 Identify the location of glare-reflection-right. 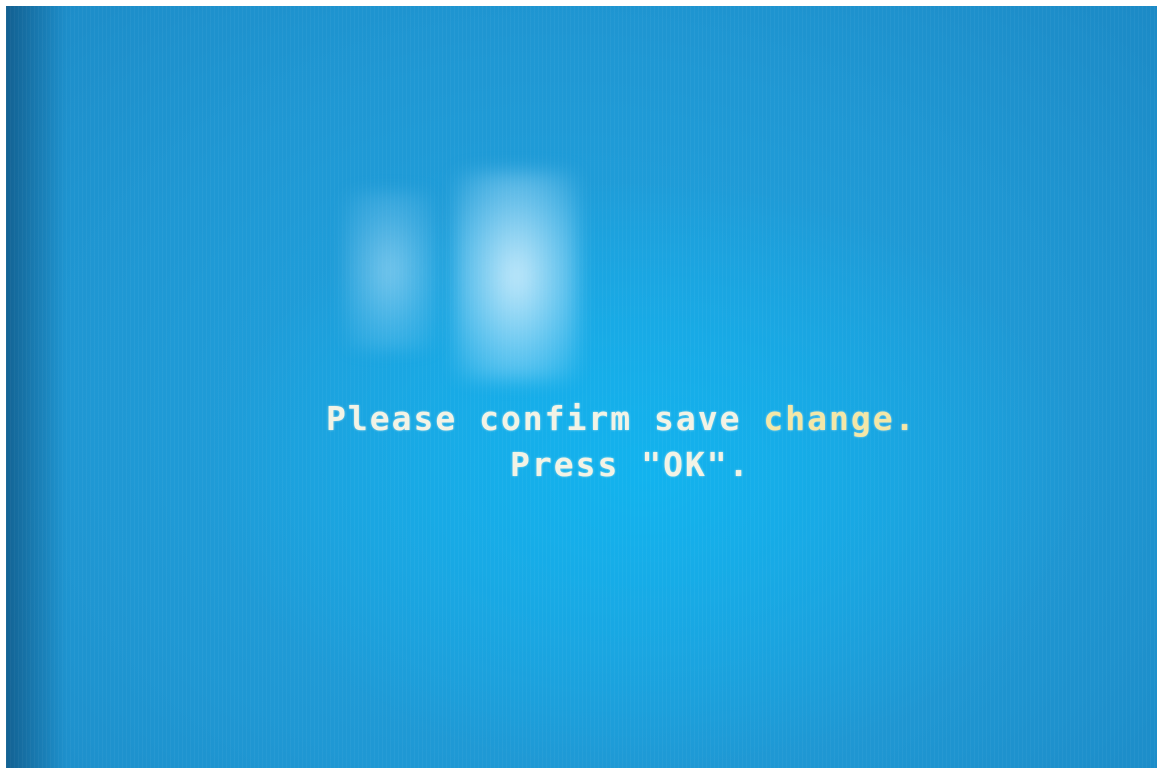
(516, 276).